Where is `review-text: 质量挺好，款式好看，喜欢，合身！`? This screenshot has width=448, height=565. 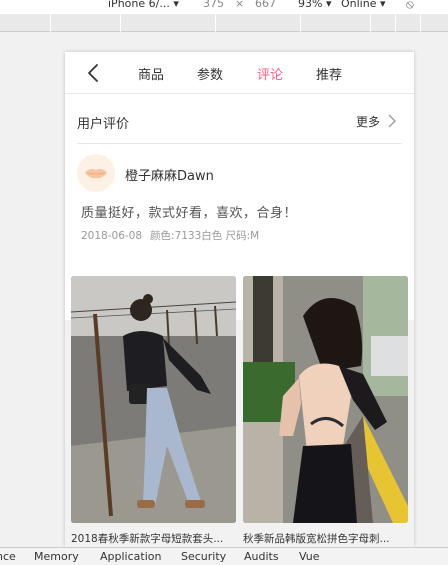 review-text: 质量挺好，款式好看，喜欢，合身！ is located at coordinates (189, 213).